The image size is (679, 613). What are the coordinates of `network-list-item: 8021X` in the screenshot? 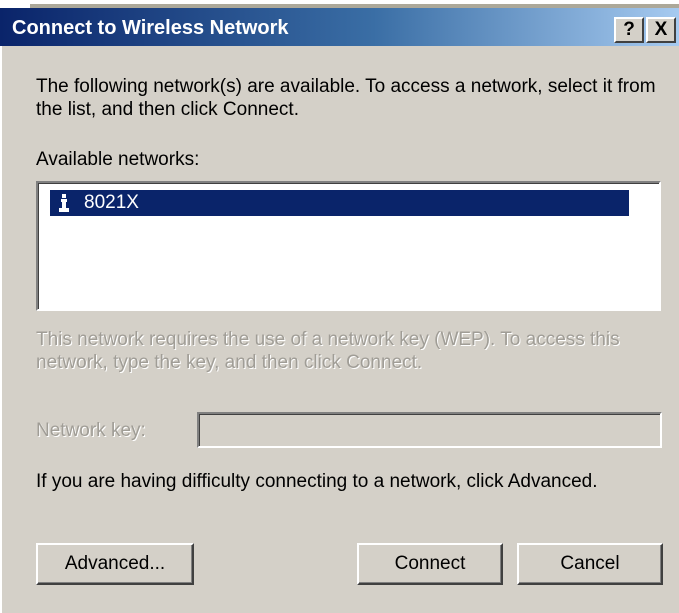 It's located at (339, 203).